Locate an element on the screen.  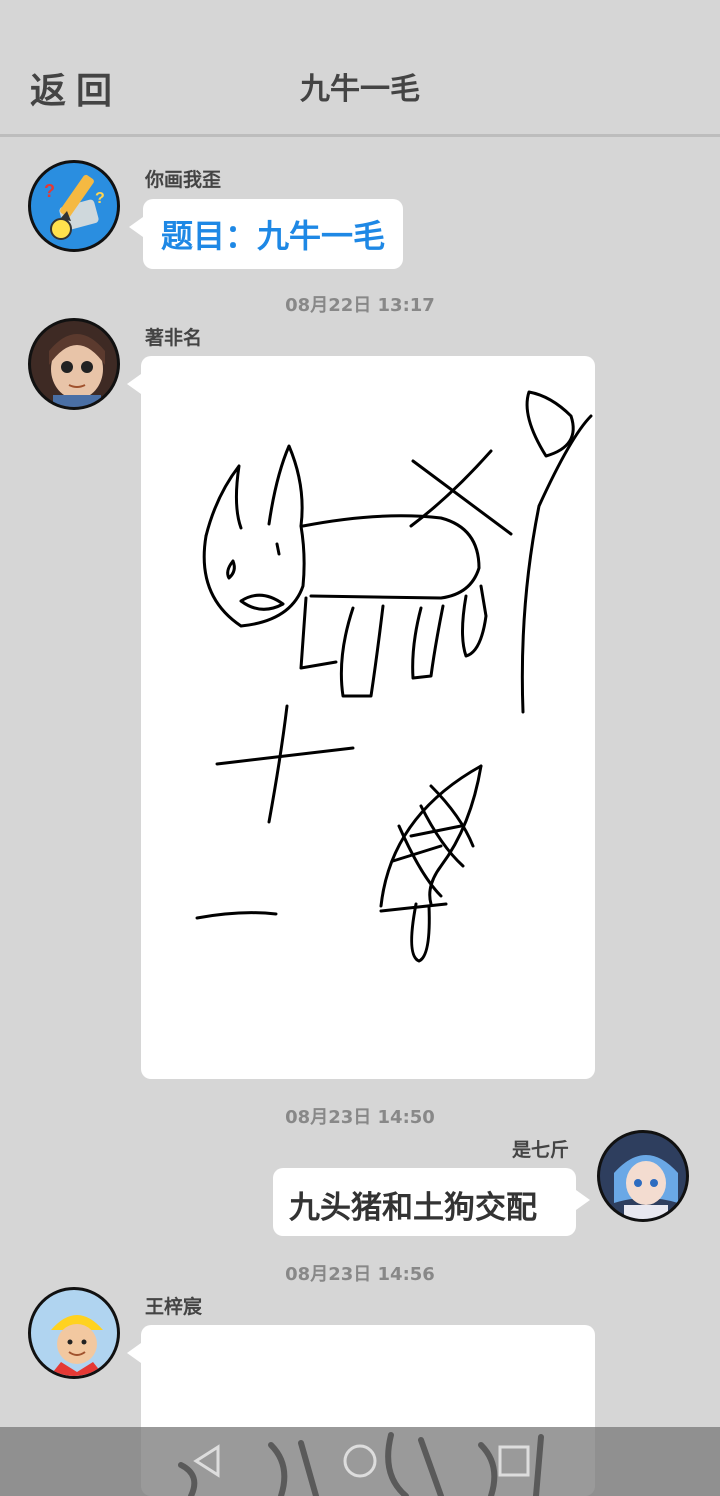
sender-name: 是七斤 is located at coordinates (541, 1150).